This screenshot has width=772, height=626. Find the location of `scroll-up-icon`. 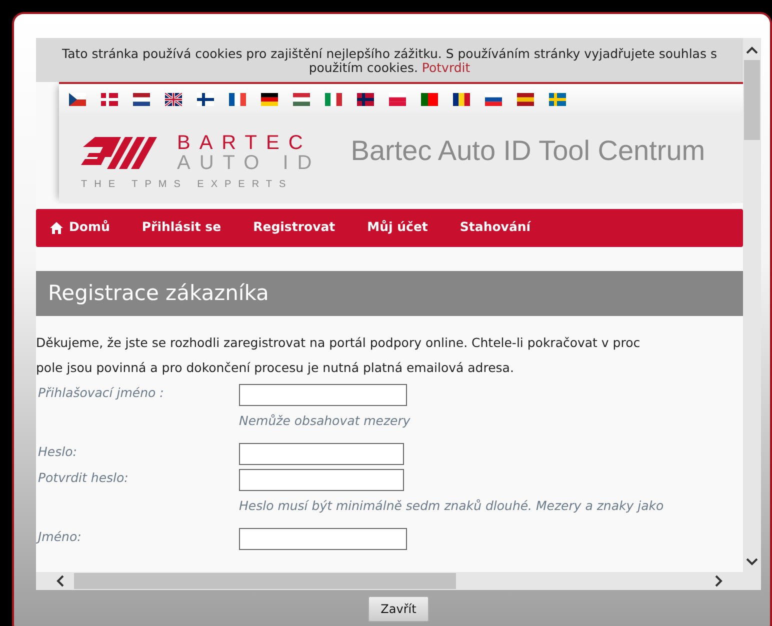

scroll-up-icon is located at coordinates (752, 50).